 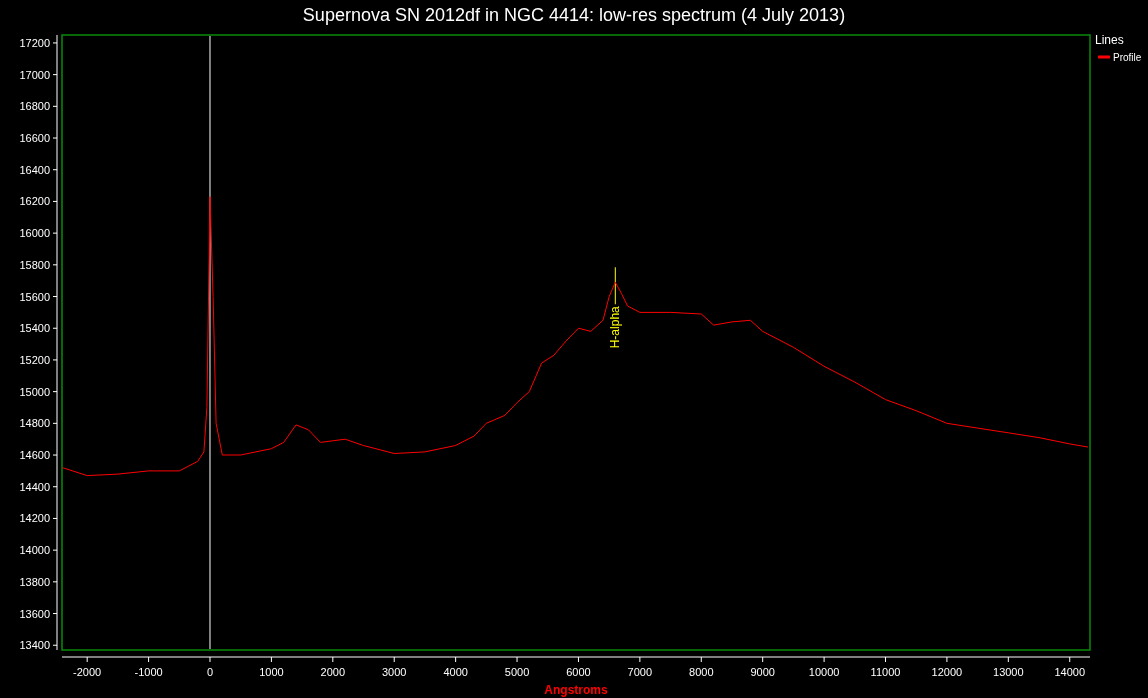 What do you see at coordinates (333, 672) in the screenshot?
I see `x-tick-label: 2000` at bounding box center [333, 672].